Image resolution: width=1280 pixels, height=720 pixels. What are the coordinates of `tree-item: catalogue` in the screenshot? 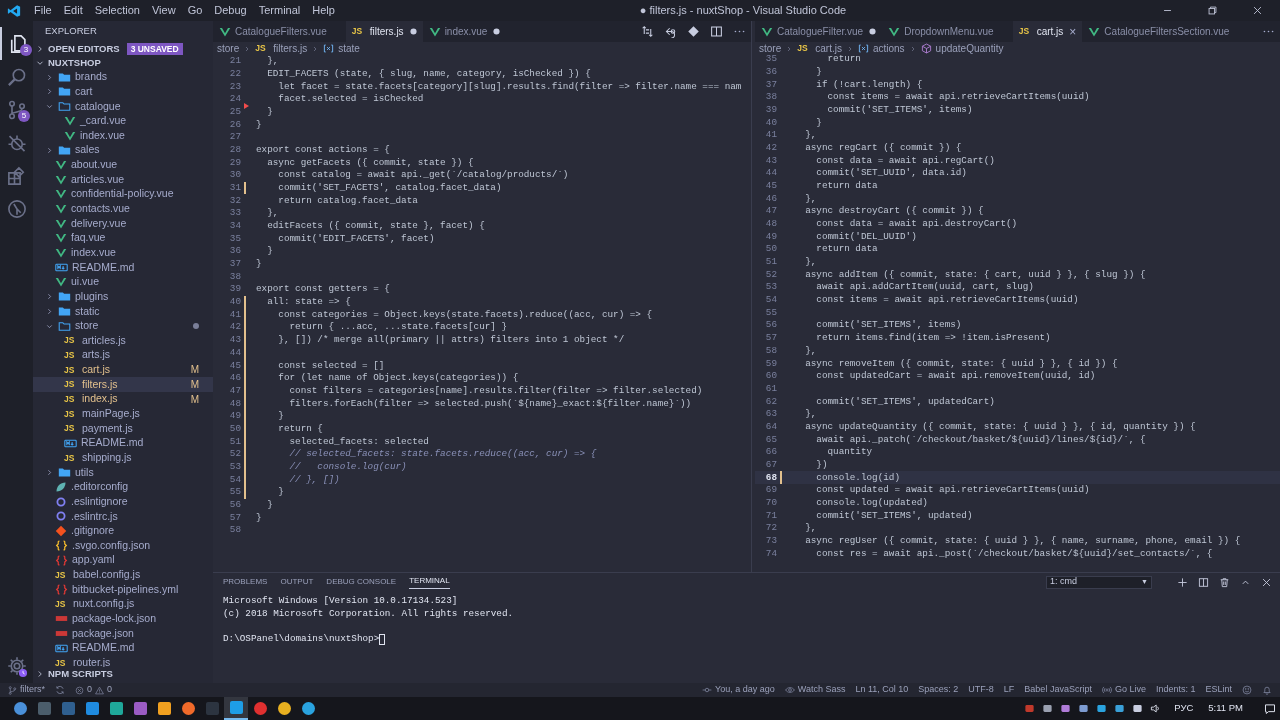 It's located at (123, 106).